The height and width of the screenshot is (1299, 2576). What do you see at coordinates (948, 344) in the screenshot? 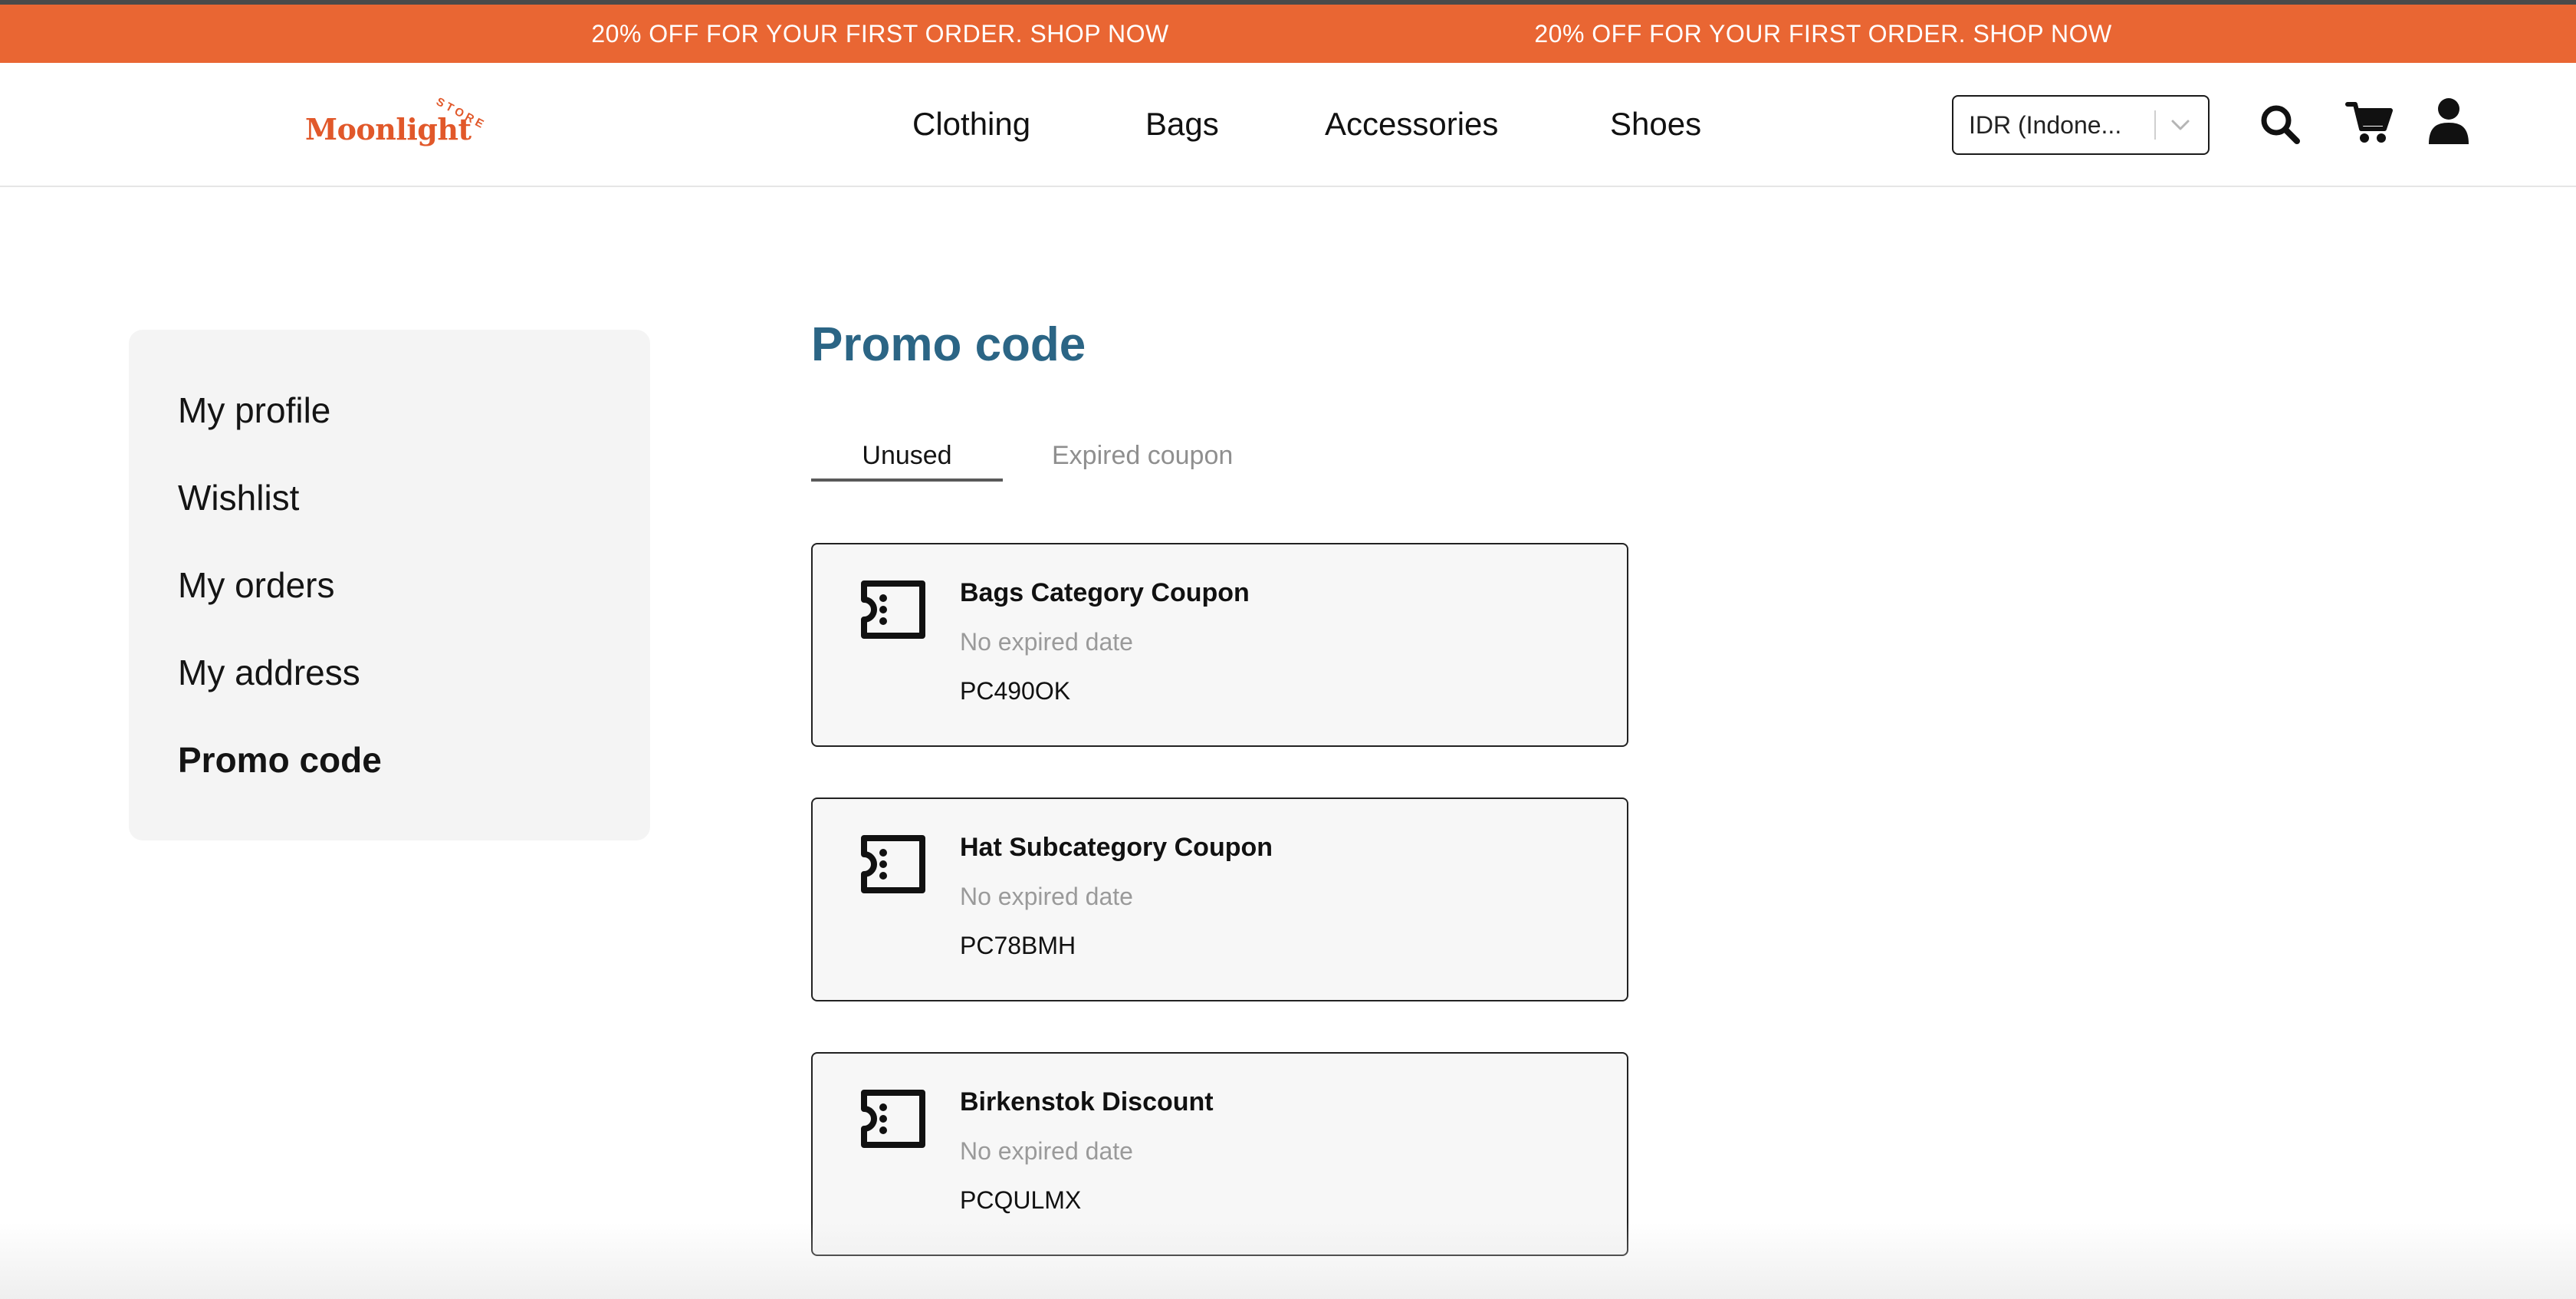
I see `page-title: Promo code` at bounding box center [948, 344].